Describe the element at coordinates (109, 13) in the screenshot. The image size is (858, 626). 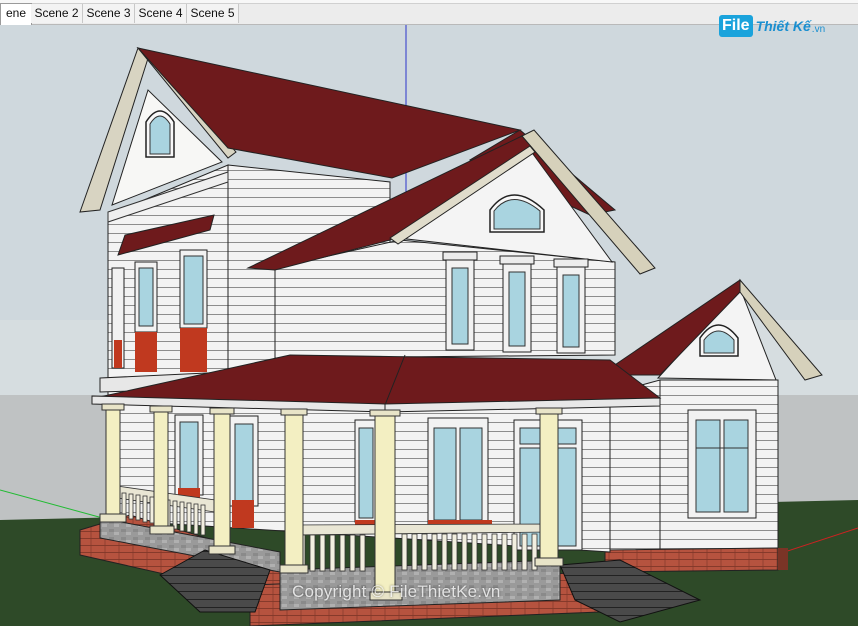
I see `tab-scene-3: Scene 3` at that location.